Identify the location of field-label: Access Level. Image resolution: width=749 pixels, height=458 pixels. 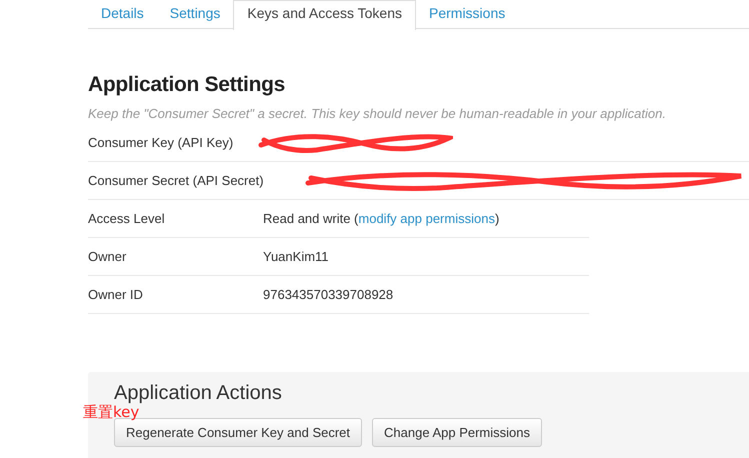
(127, 218).